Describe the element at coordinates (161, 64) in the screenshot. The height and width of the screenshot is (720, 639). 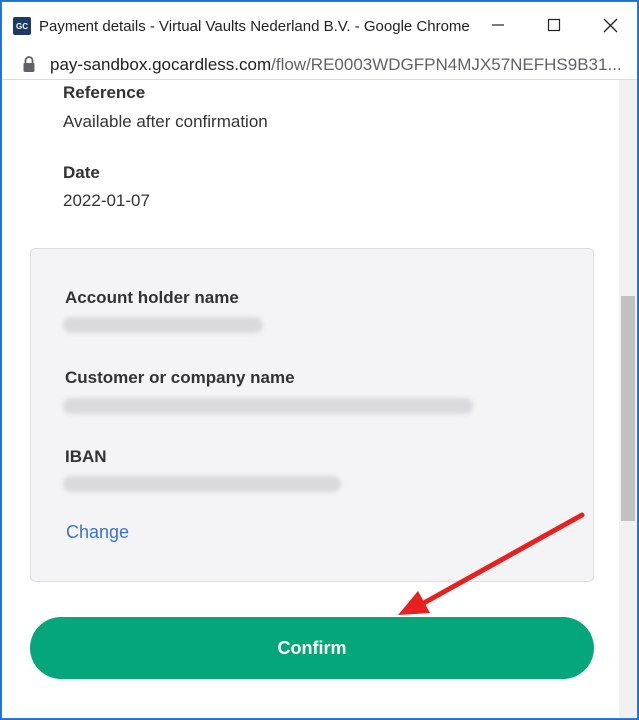
I see `url-host: pay-sandbox.gocardless.com` at that location.